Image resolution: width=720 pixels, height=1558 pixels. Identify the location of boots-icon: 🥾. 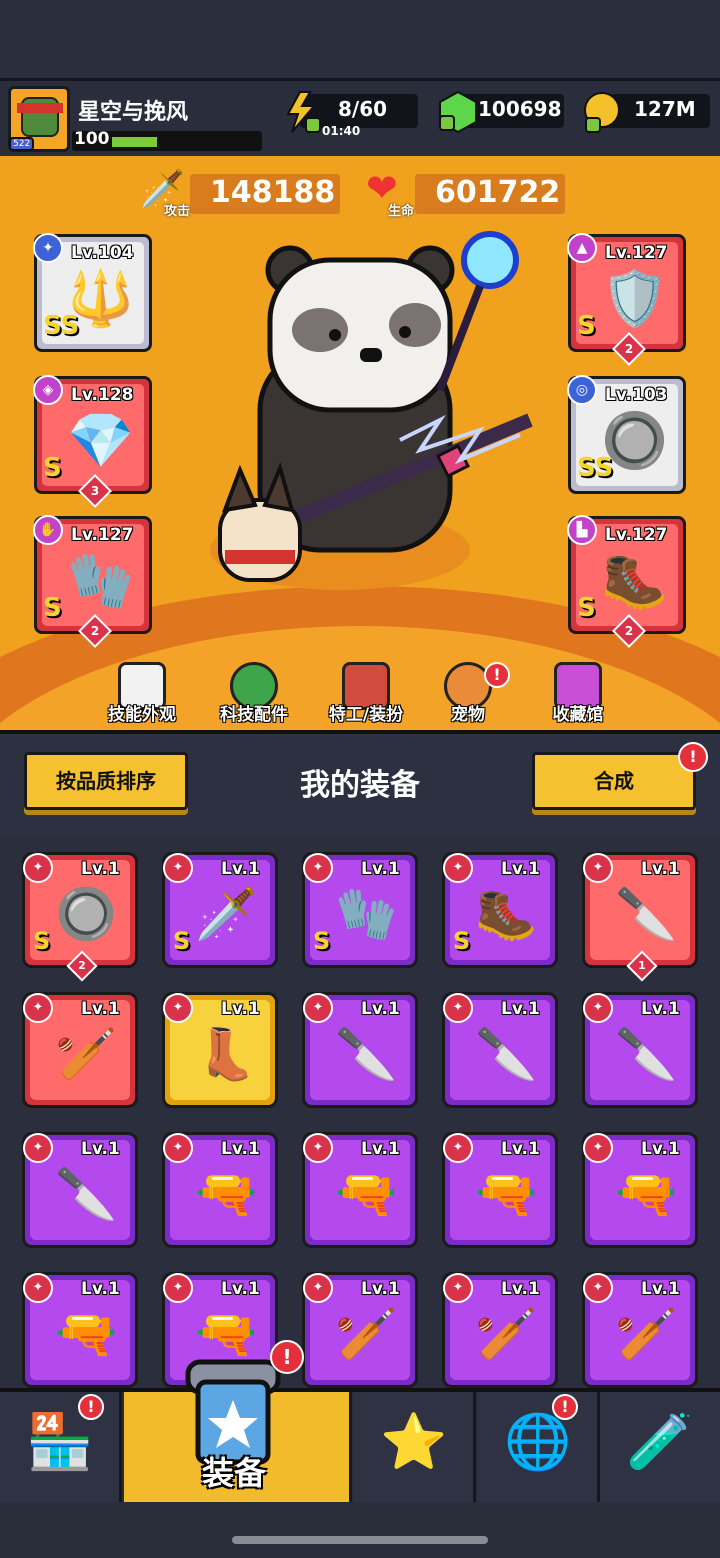
(506, 914).